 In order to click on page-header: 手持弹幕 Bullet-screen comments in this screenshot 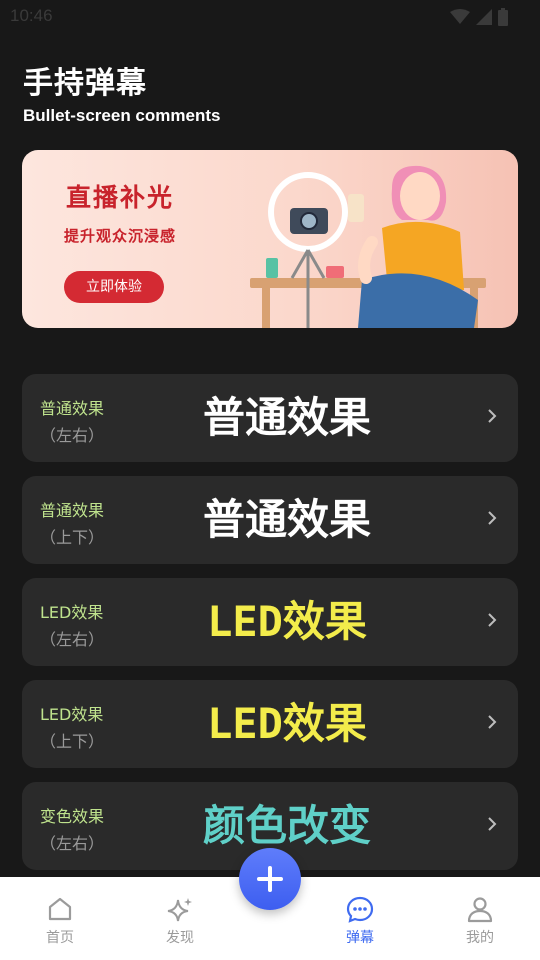, I will do `click(121, 92)`.